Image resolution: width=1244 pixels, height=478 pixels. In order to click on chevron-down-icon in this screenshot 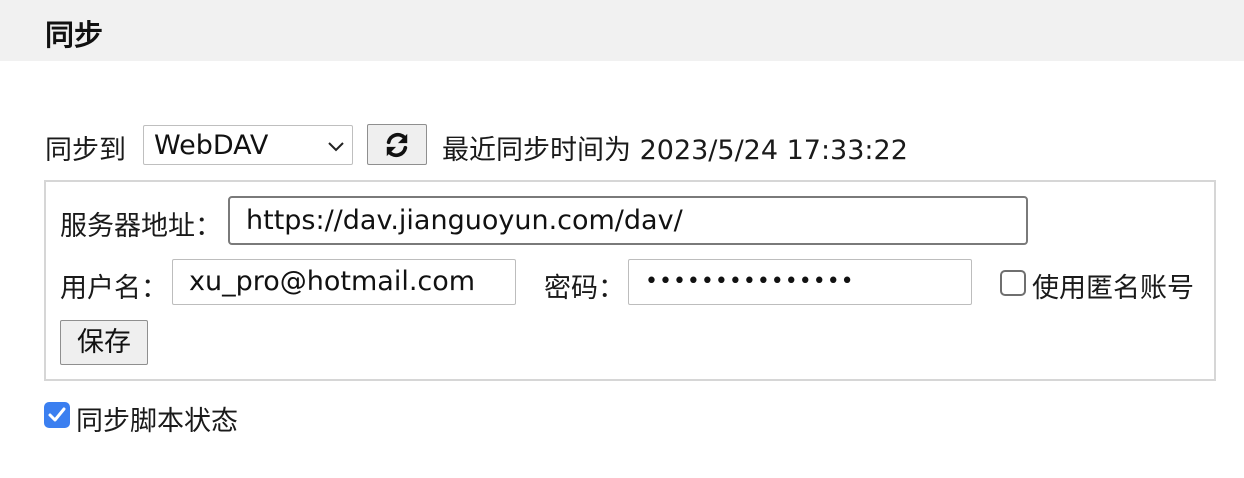, I will do `click(336, 147)`.